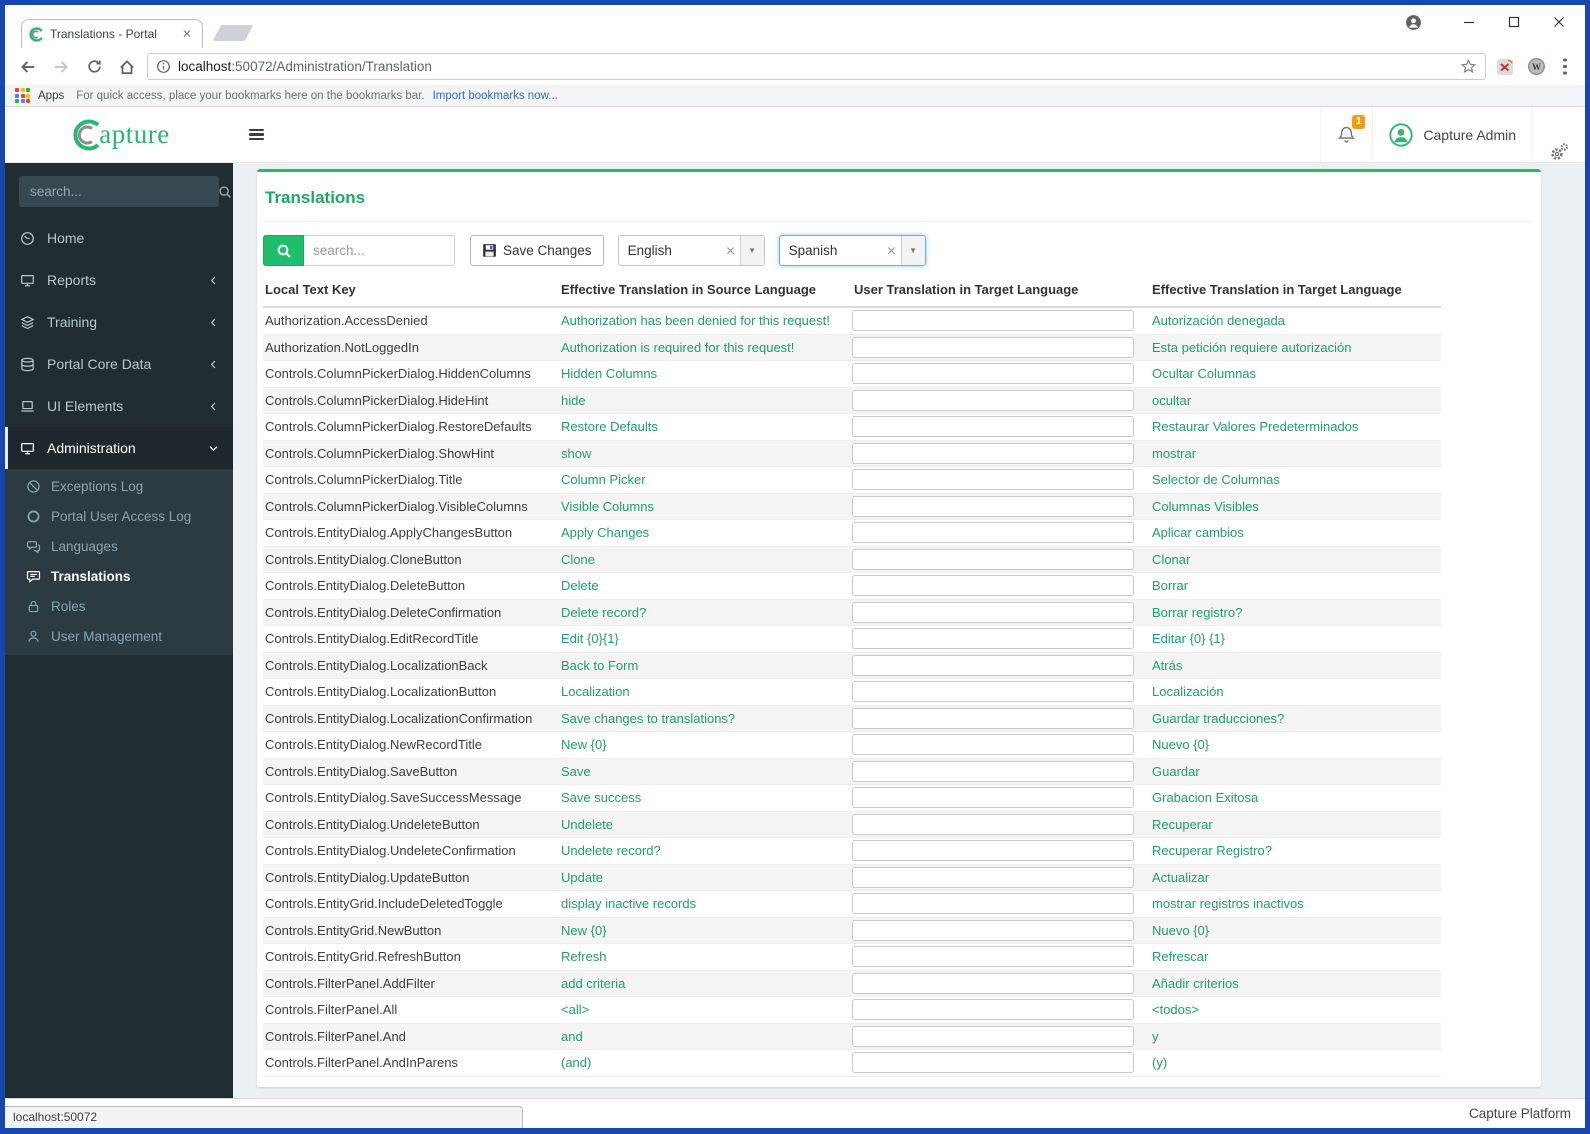 The image size is (1590, 1134). What do you see at coordinates (68, 606) in the screenshot?
I see `sidebar-subitem-label: Roles` at bounding box center [68, 606].